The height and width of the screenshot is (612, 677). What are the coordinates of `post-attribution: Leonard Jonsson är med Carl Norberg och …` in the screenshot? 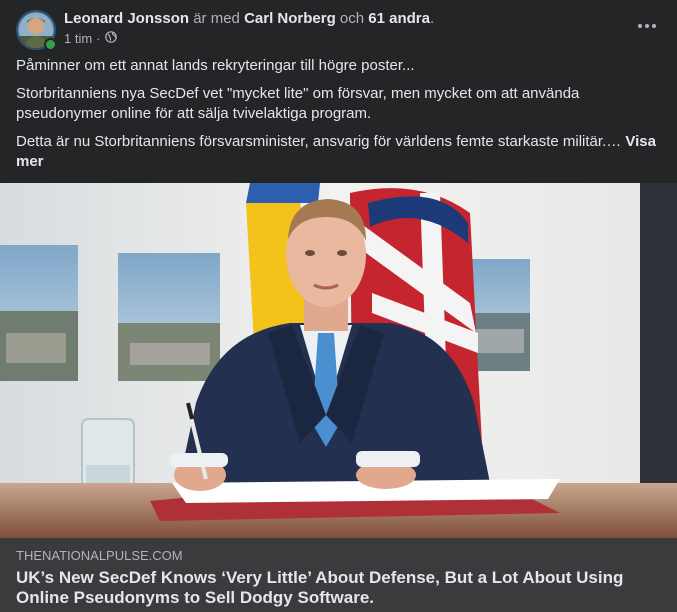 It's located at (249, 19).